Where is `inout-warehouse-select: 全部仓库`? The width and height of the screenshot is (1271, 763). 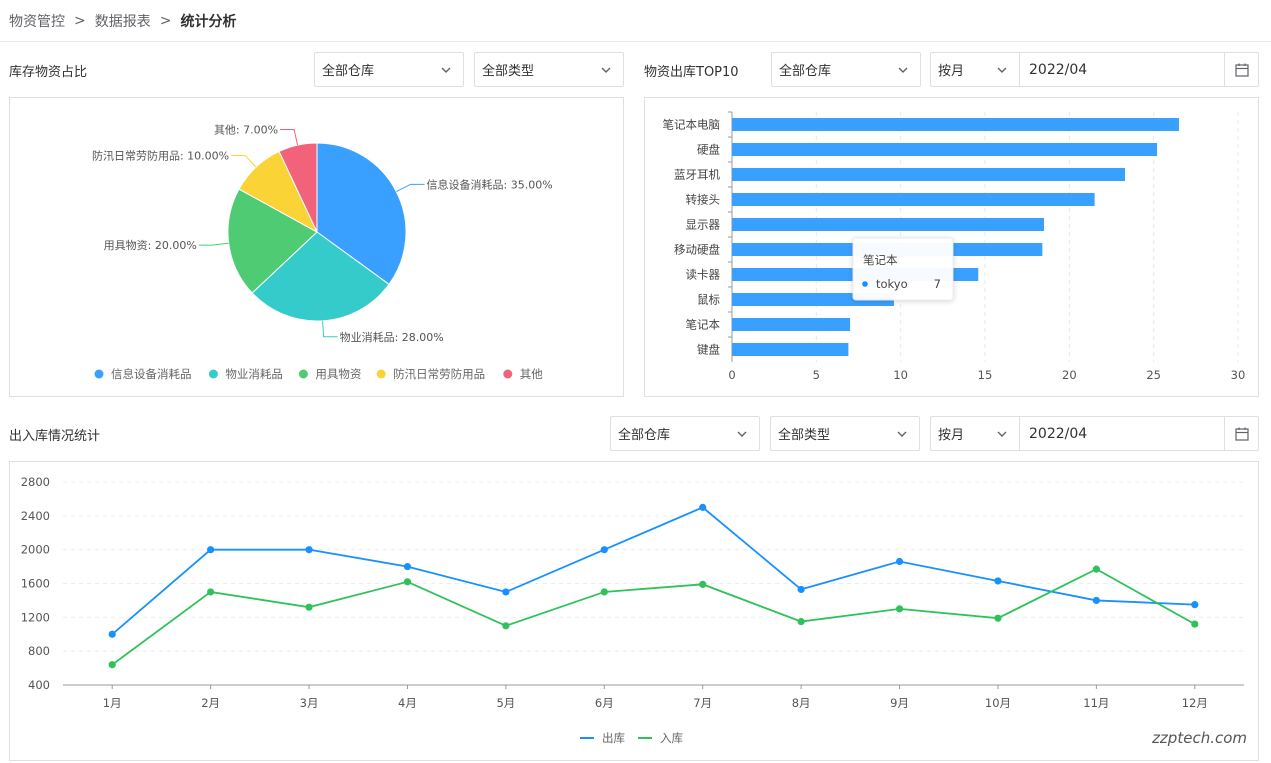 inout-warehouse-select: 全部仓库 is located at coordinates (685, 433).